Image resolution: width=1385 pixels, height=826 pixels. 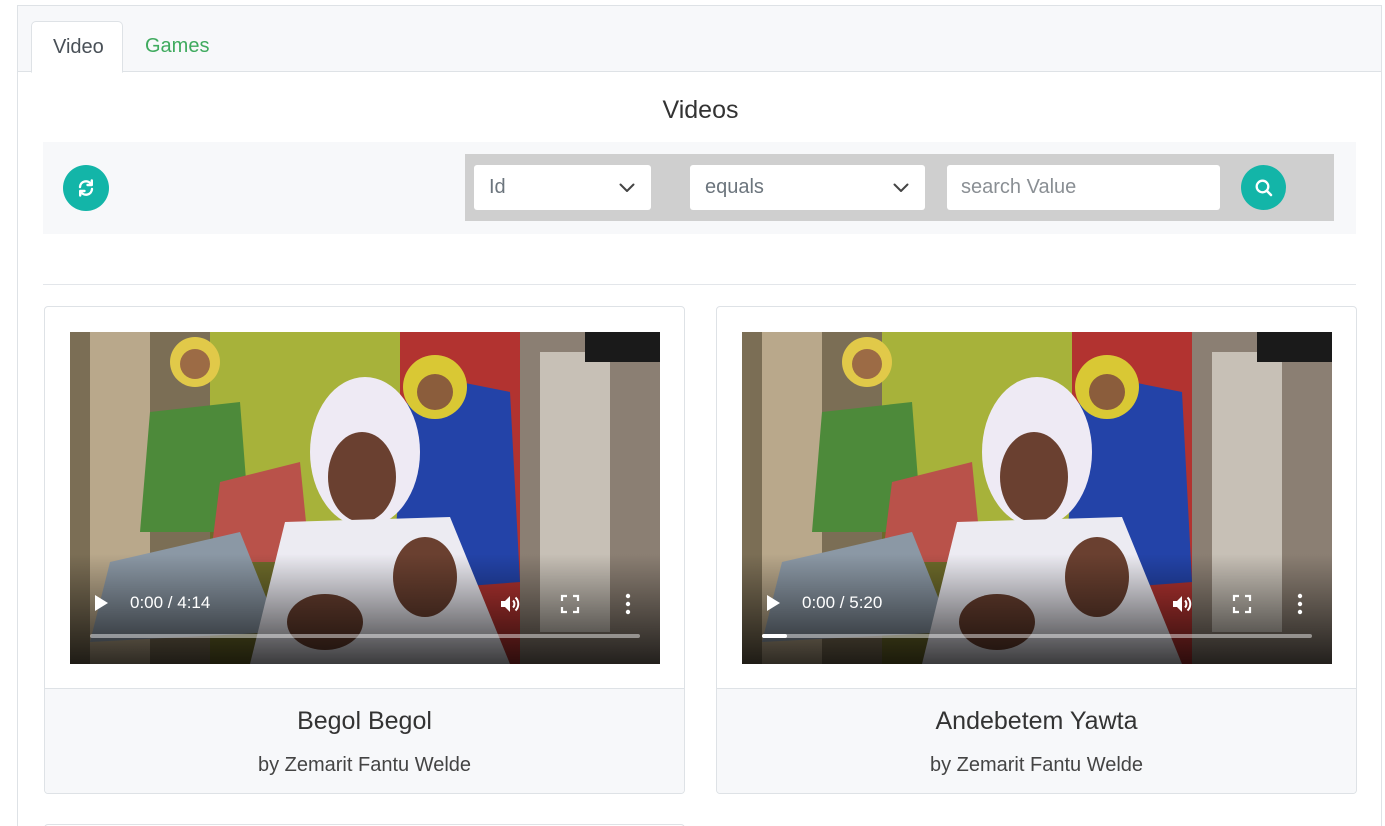 I want to click on video-title: Begol Begol, so click(x=364, y=721).